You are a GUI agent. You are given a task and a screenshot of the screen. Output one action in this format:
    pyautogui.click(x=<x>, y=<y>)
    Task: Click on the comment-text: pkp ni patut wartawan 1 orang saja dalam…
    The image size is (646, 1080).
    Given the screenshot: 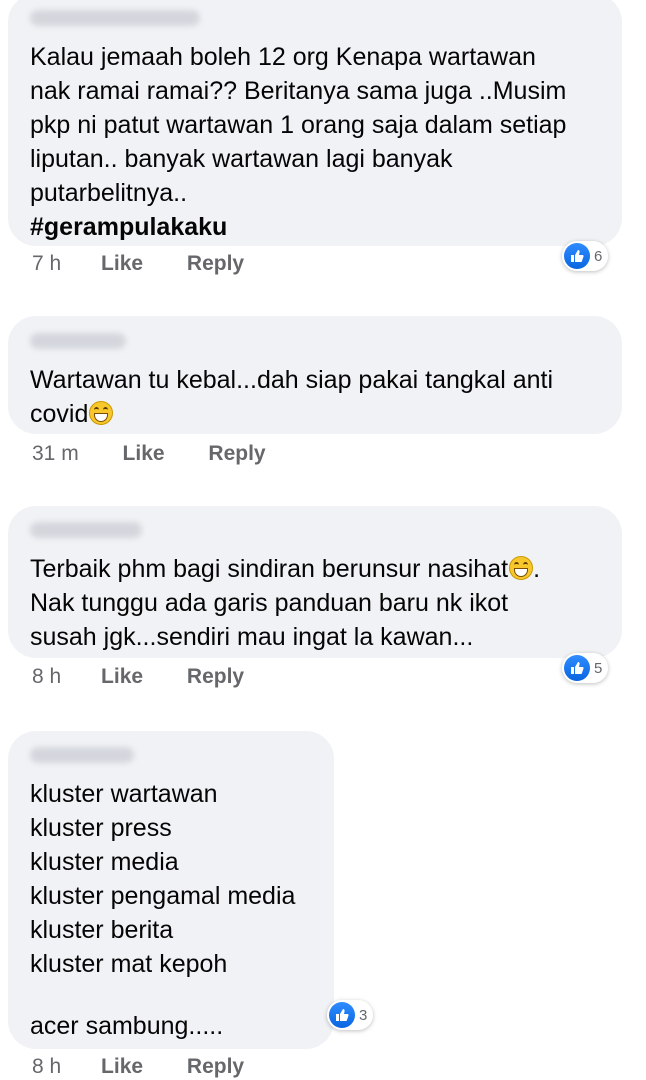 What is the action you would take?
    pyautogui.click(x=298, y=125)
    